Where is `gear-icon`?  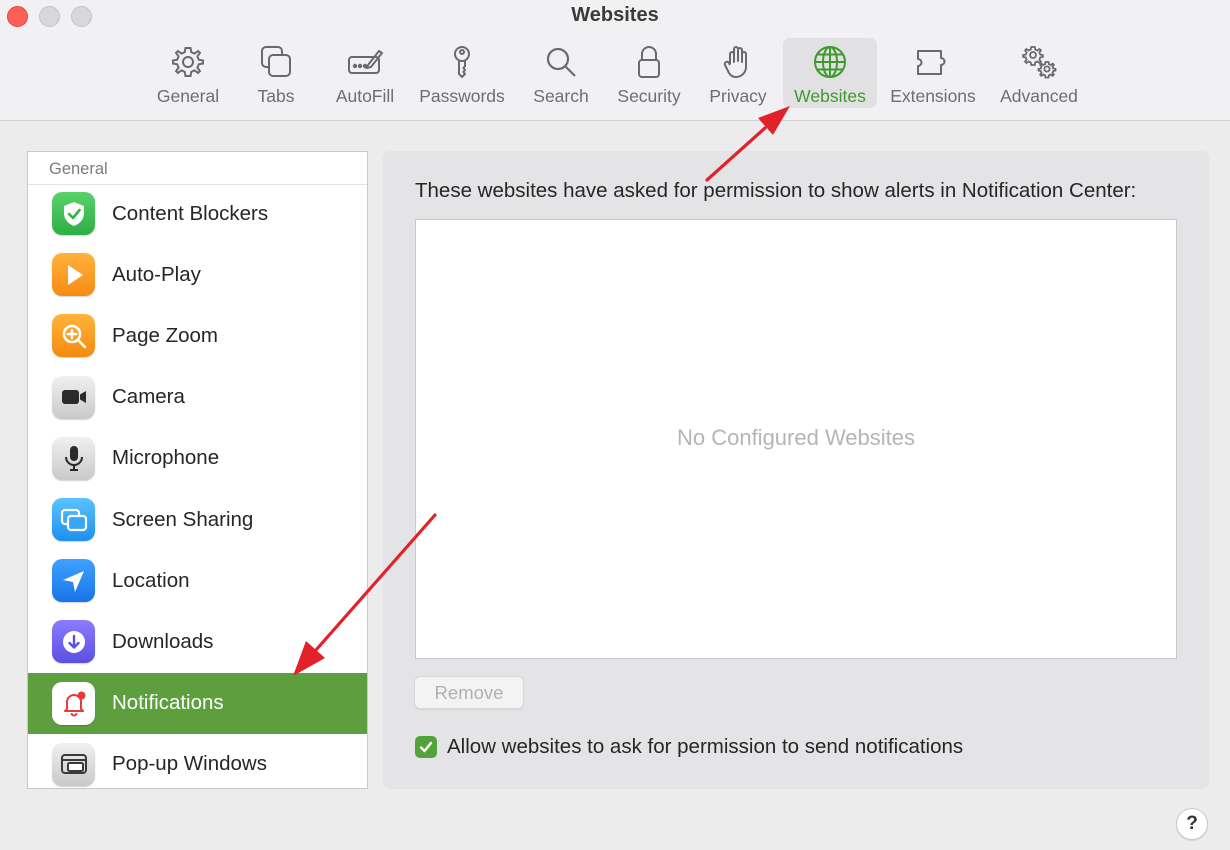 gear-icon is located at coordinates (188, 62).